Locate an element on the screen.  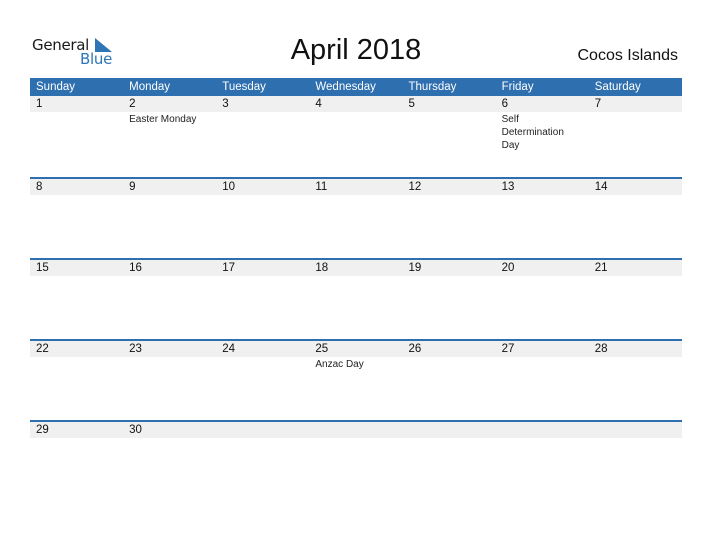
date-row: 22 23 24 25 26 27 28 is located at coordinates (356, 349).